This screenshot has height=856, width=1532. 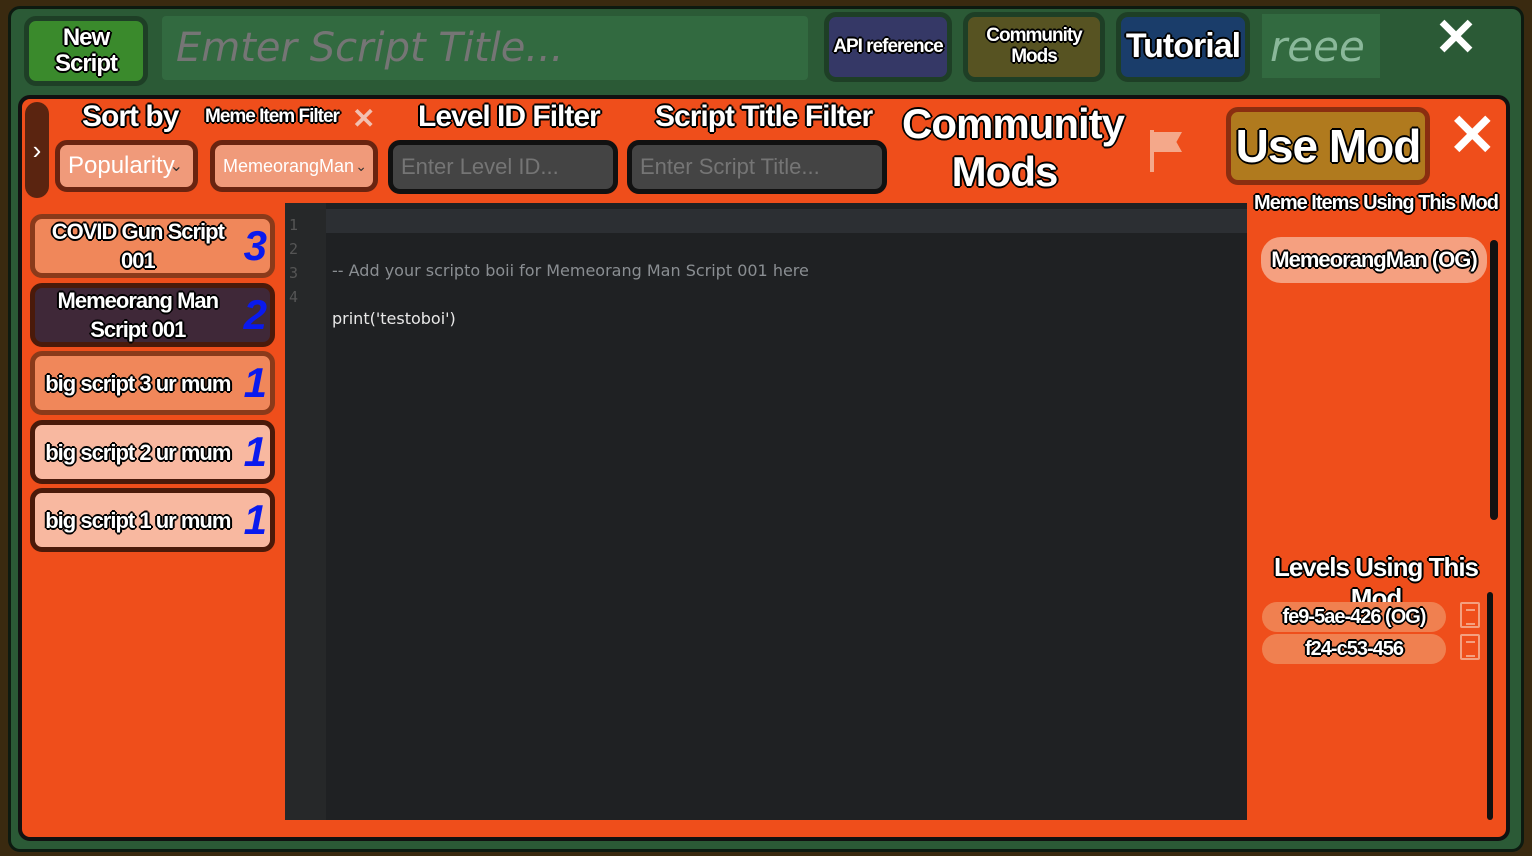 I want to click on line-number: 1, so click(x=294, y=225).